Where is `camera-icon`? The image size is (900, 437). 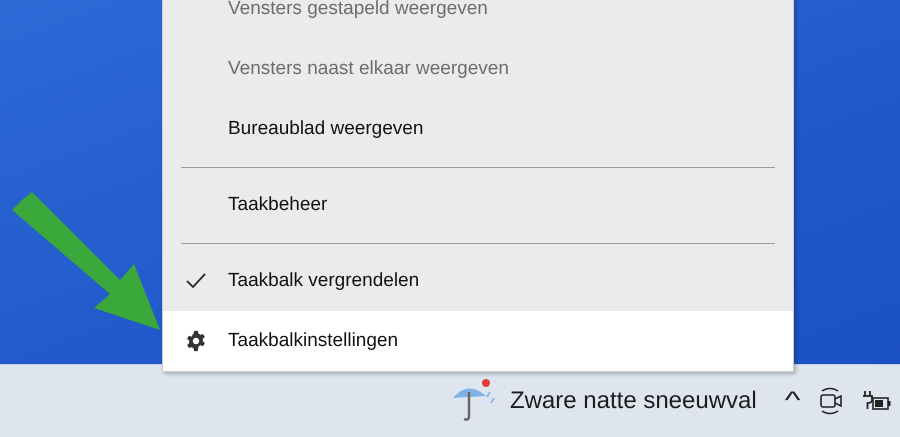 camera-icon is located at coordinates (831, 401).